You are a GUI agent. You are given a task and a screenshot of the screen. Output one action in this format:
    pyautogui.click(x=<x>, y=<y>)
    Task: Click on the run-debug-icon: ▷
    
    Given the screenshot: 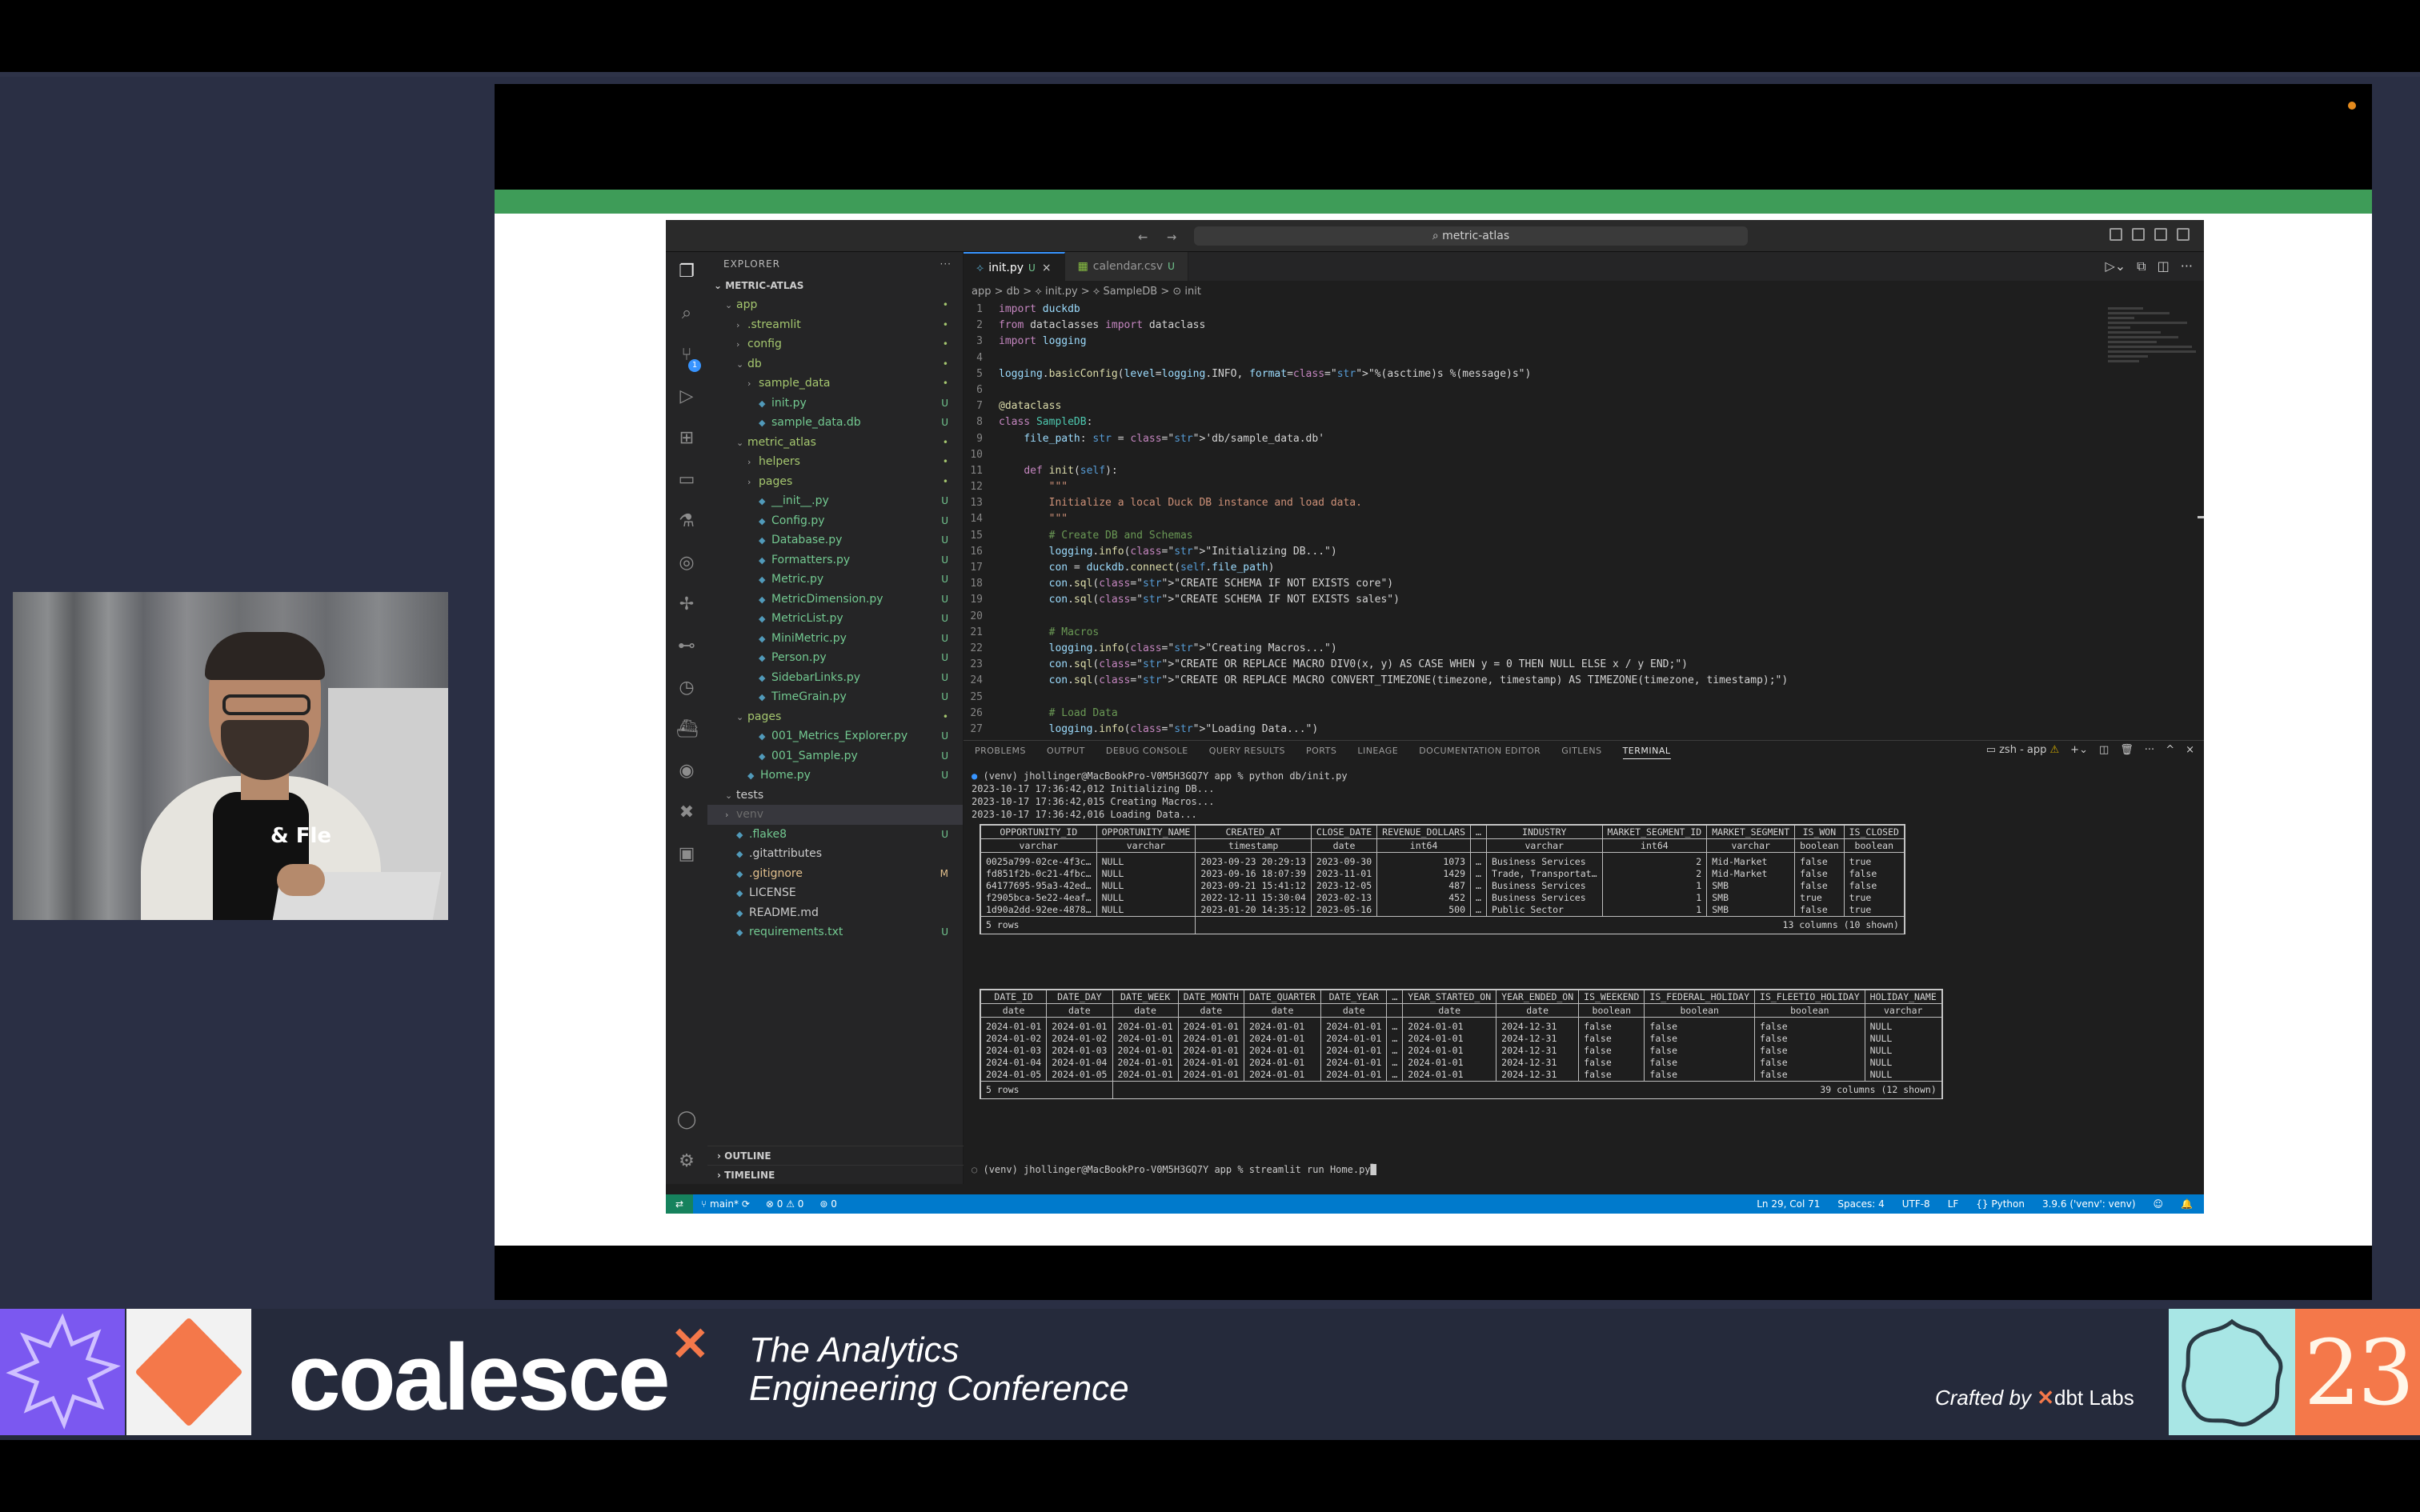 What is the action you would take?
    pyautogui.click(x=686, y=396)
    